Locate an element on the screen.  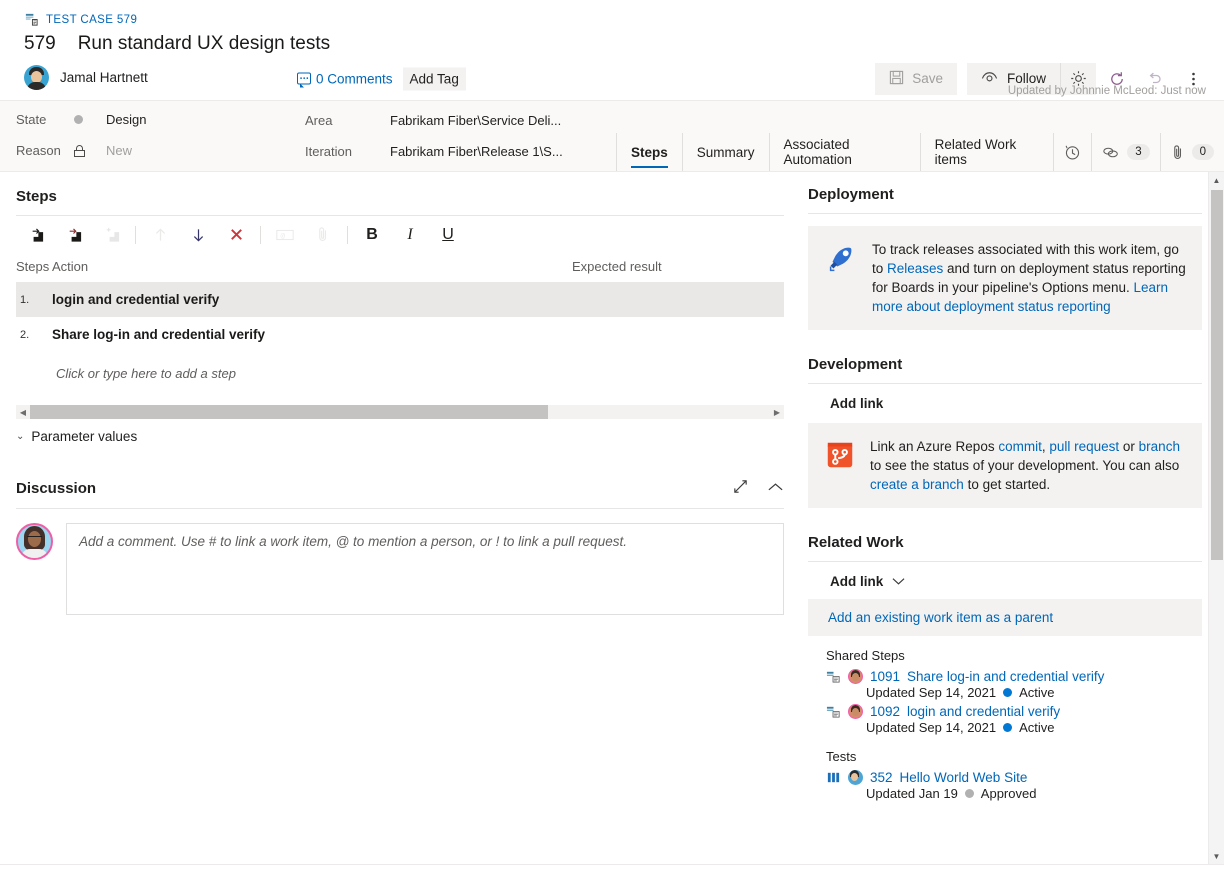
bold-icon: B is located at coordinates (372, 235).